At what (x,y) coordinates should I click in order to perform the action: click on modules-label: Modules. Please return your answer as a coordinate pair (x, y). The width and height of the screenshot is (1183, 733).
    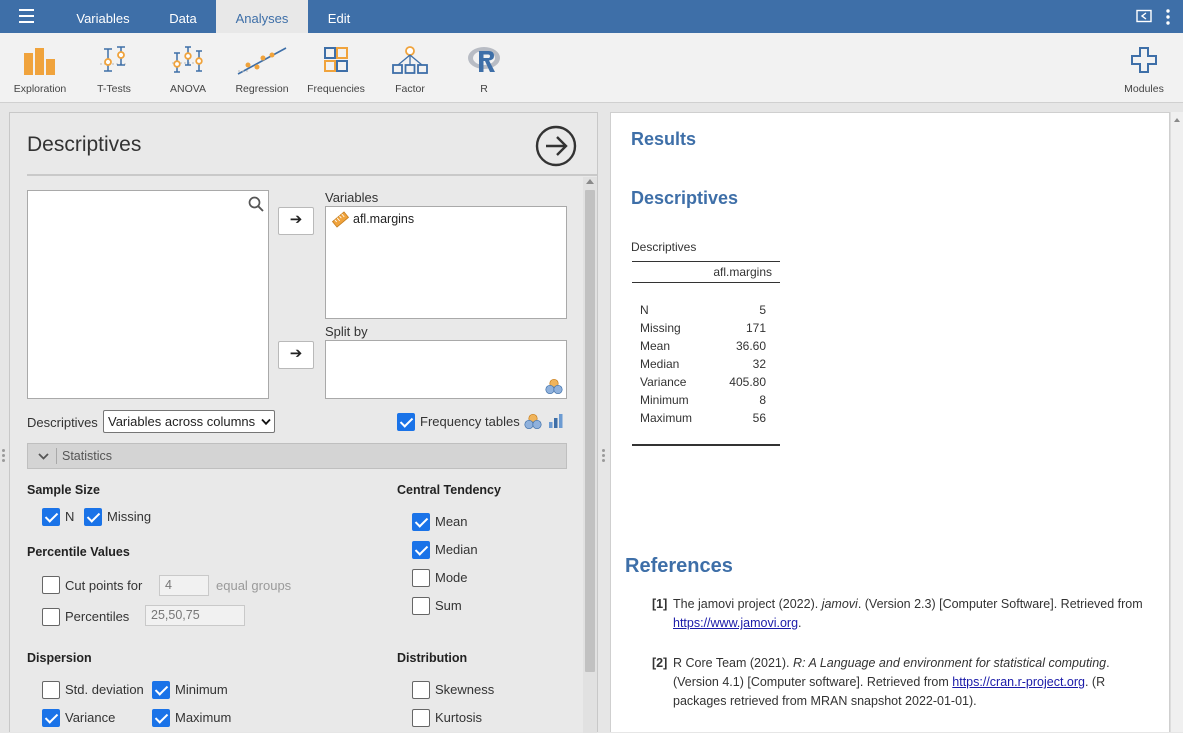
    Looking at the image, I should click on (1144, 89).